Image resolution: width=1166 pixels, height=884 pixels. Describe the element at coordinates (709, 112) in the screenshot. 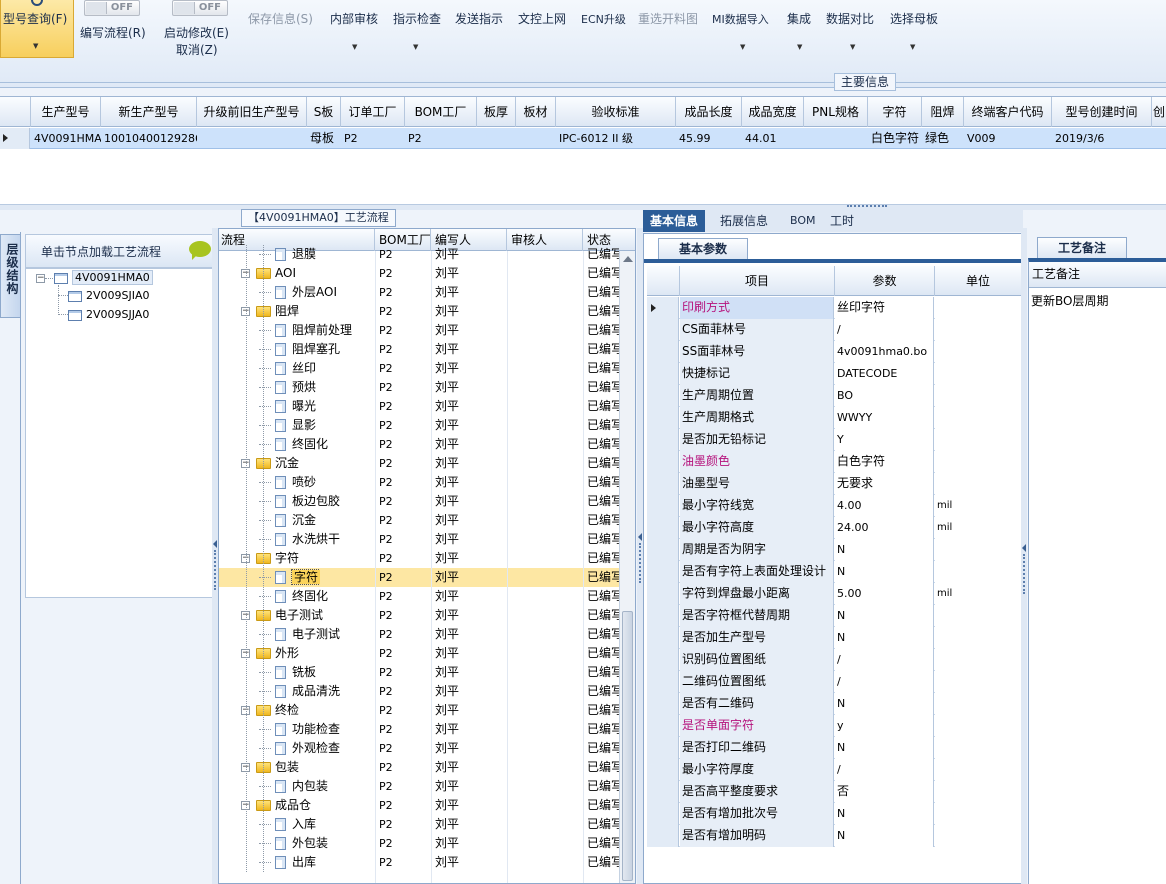

I see `col-header: 成品长度` at that location.